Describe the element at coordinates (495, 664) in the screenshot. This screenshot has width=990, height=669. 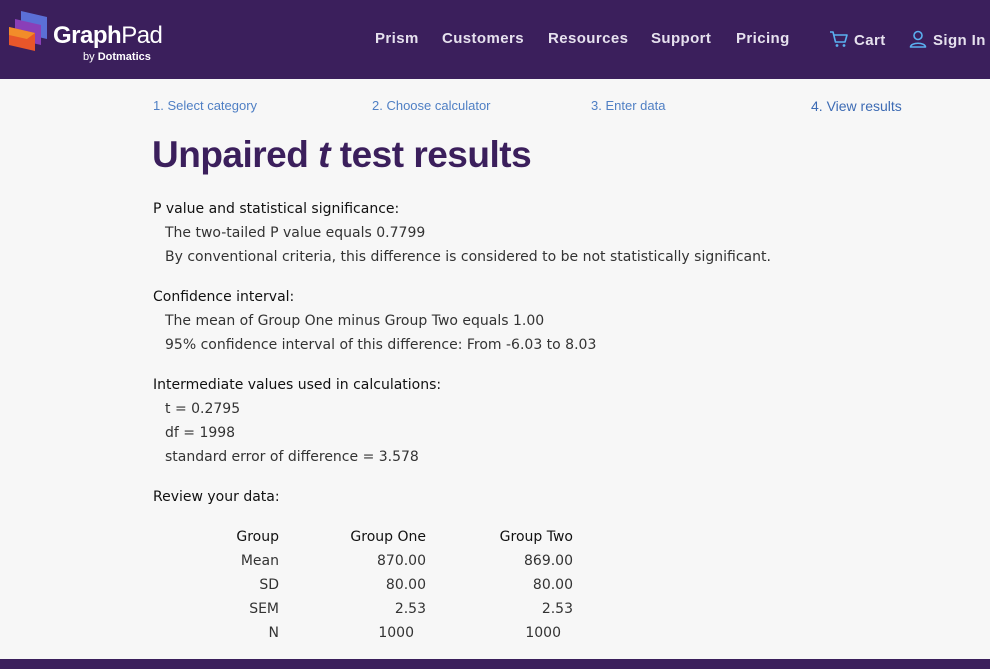
I see `footer-bar` at that location.